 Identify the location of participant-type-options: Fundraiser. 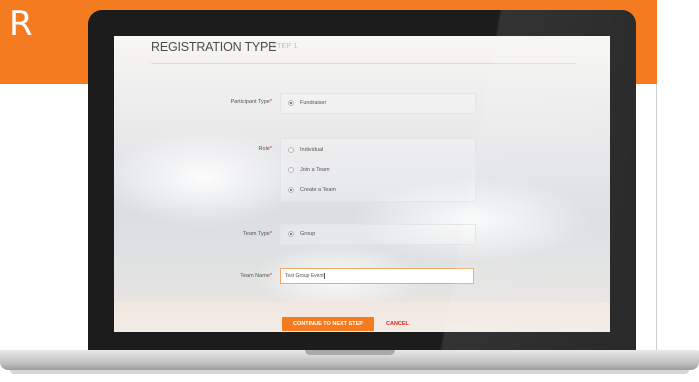
(378, 103).